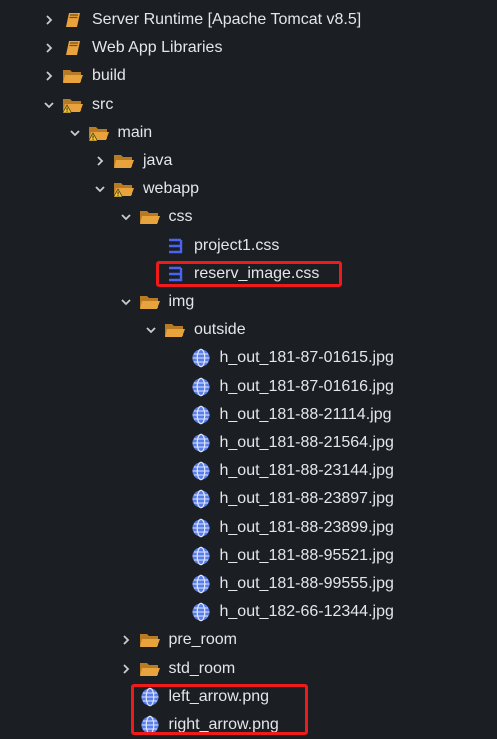 The height and width of the screenshot is (739, 497). Describe the element at coordinates (248, 669) in the screenshot. I see `tree-item: std_room` at that location.